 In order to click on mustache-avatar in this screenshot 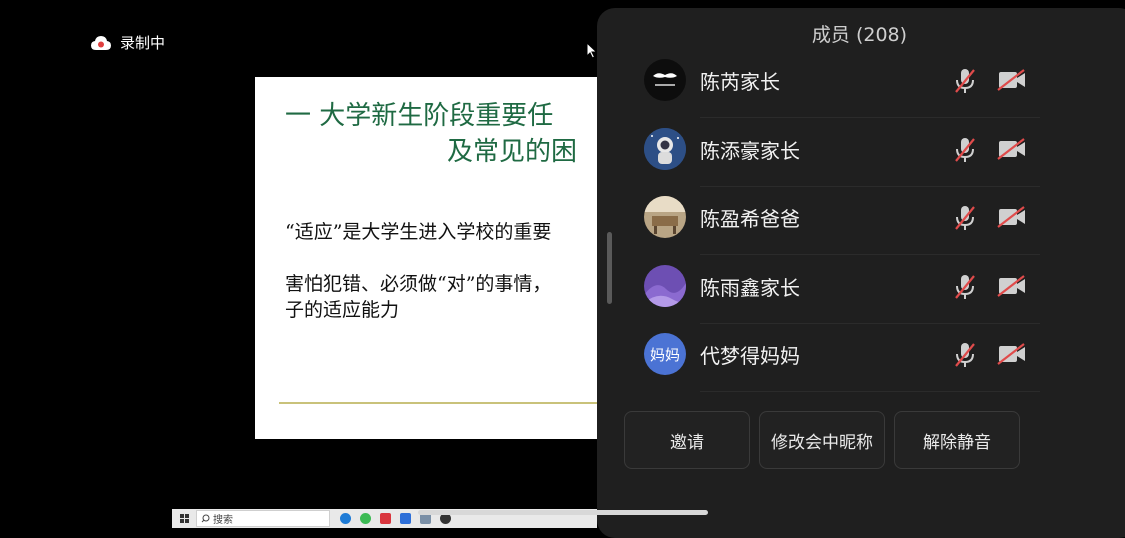, I will do `click(665, 80)`.